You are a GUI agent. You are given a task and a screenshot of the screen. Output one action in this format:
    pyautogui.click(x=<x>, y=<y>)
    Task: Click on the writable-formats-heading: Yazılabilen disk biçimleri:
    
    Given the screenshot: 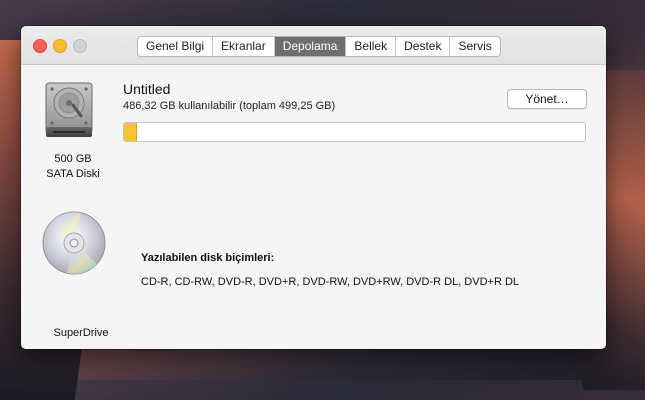 What is the action you would take?
    pyautogui.click(x=208, y=258)
    